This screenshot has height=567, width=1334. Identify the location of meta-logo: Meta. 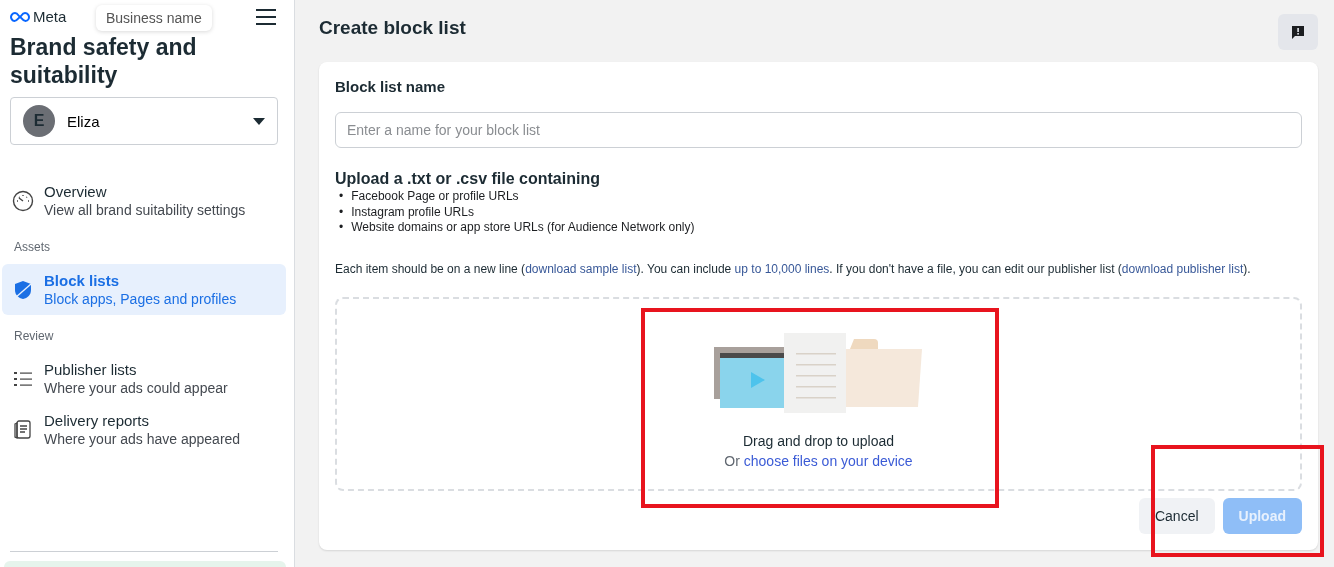
(38, 16).